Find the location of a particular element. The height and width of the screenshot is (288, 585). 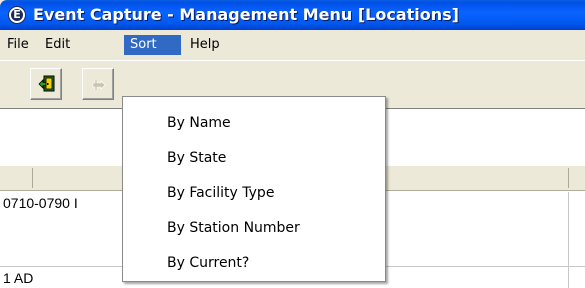

row-cell-text: 1 AD is located at coordinates (18, 278).